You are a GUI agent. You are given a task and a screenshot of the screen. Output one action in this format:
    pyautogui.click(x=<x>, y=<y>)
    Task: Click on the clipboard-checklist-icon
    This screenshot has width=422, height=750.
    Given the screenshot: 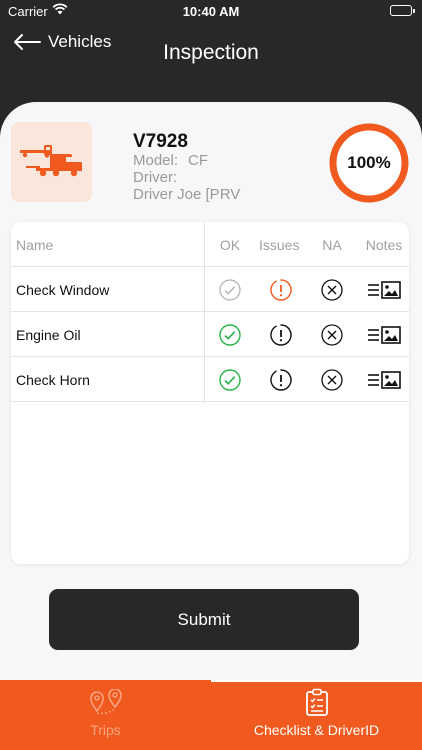 What is the action you would take?
    pyautogui.click(x=317, y=702)
    